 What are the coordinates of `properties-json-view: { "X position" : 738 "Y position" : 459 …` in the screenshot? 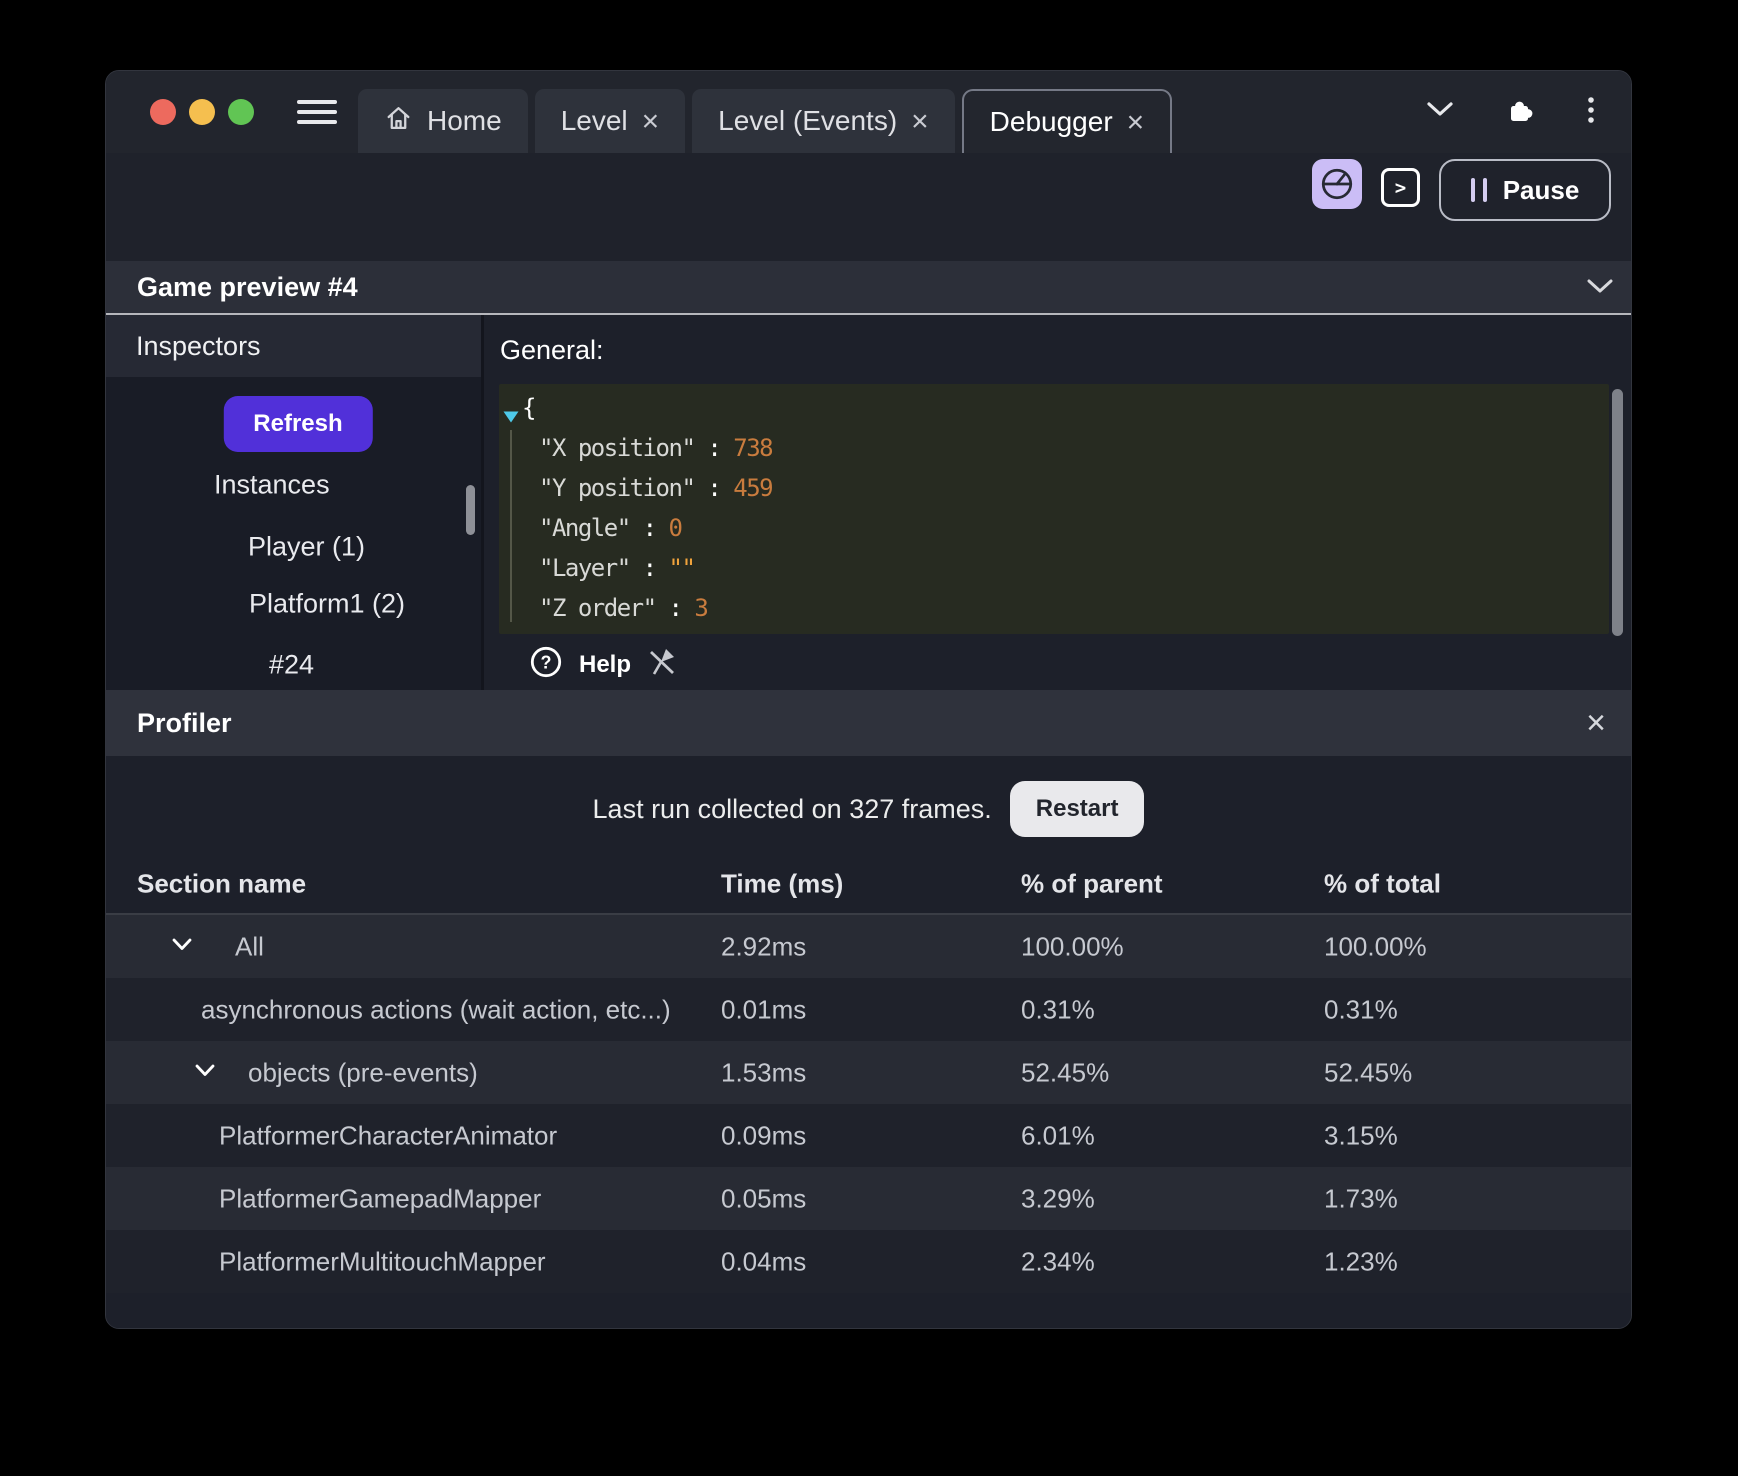 It's located at (1054, 509).